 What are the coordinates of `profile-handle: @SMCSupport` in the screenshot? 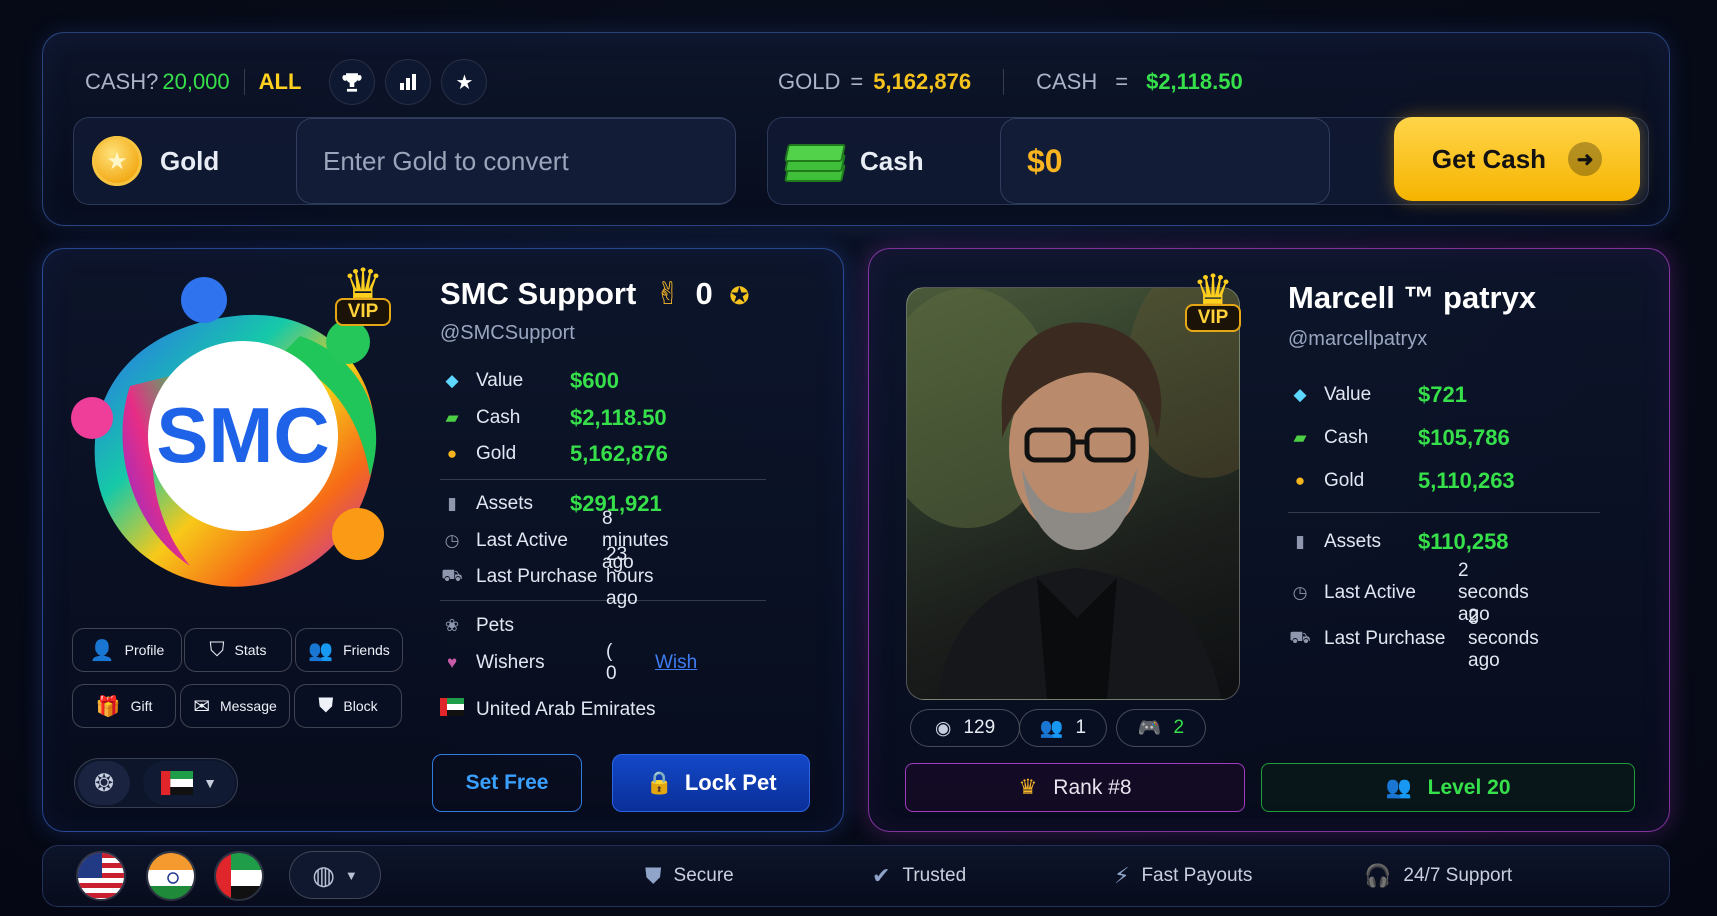 It's located at (507, 333).